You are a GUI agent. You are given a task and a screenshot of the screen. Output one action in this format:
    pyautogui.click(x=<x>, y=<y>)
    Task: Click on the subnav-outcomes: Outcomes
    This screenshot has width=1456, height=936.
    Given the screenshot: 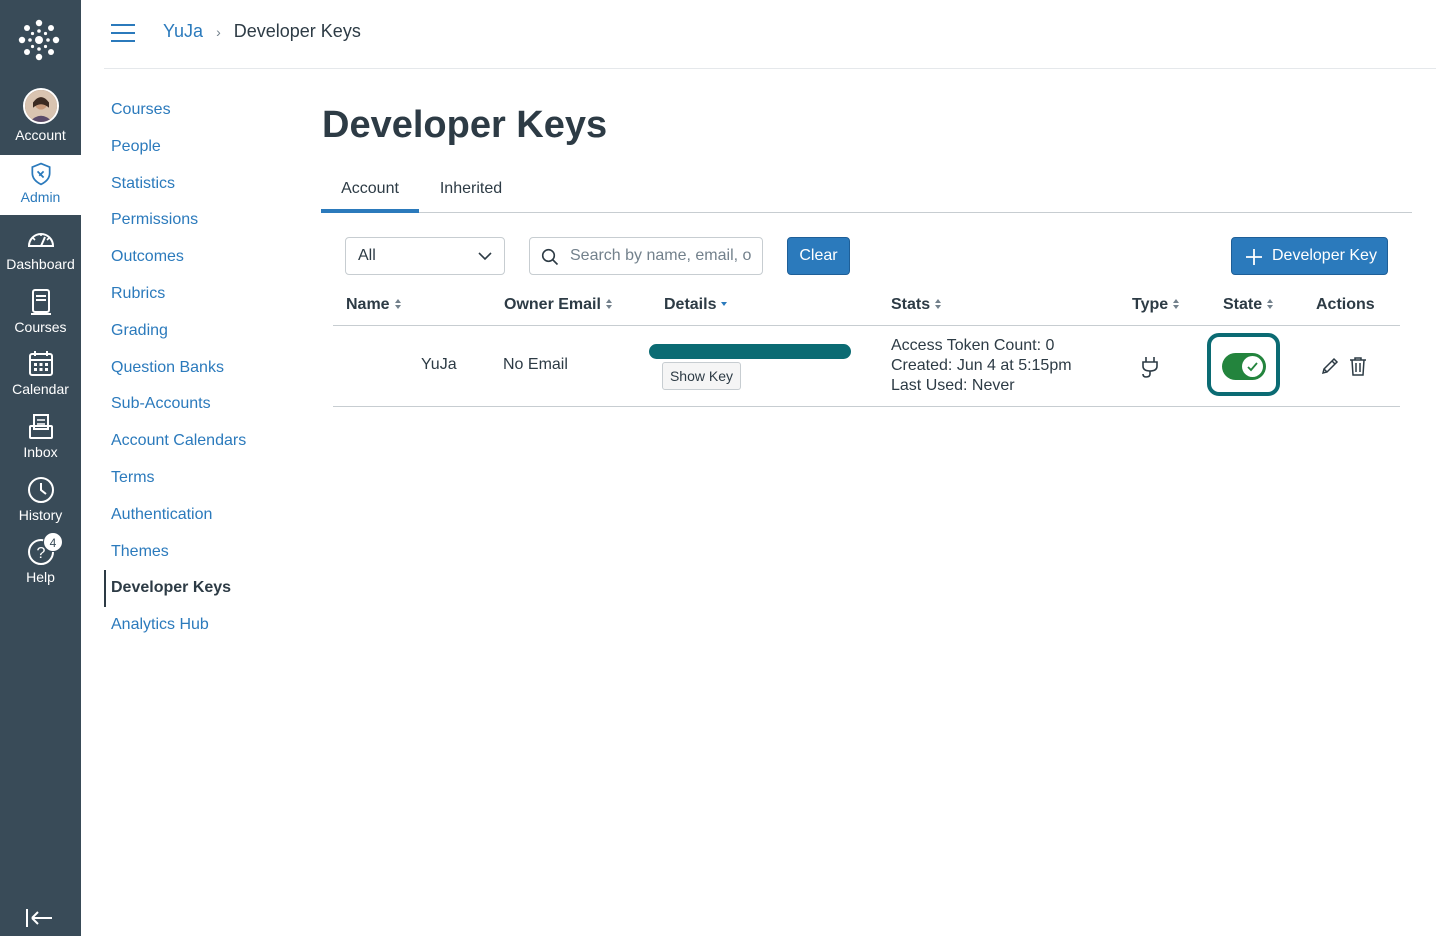 What is the action you would take?
    pyautogui.click(x=204, y=257)
    